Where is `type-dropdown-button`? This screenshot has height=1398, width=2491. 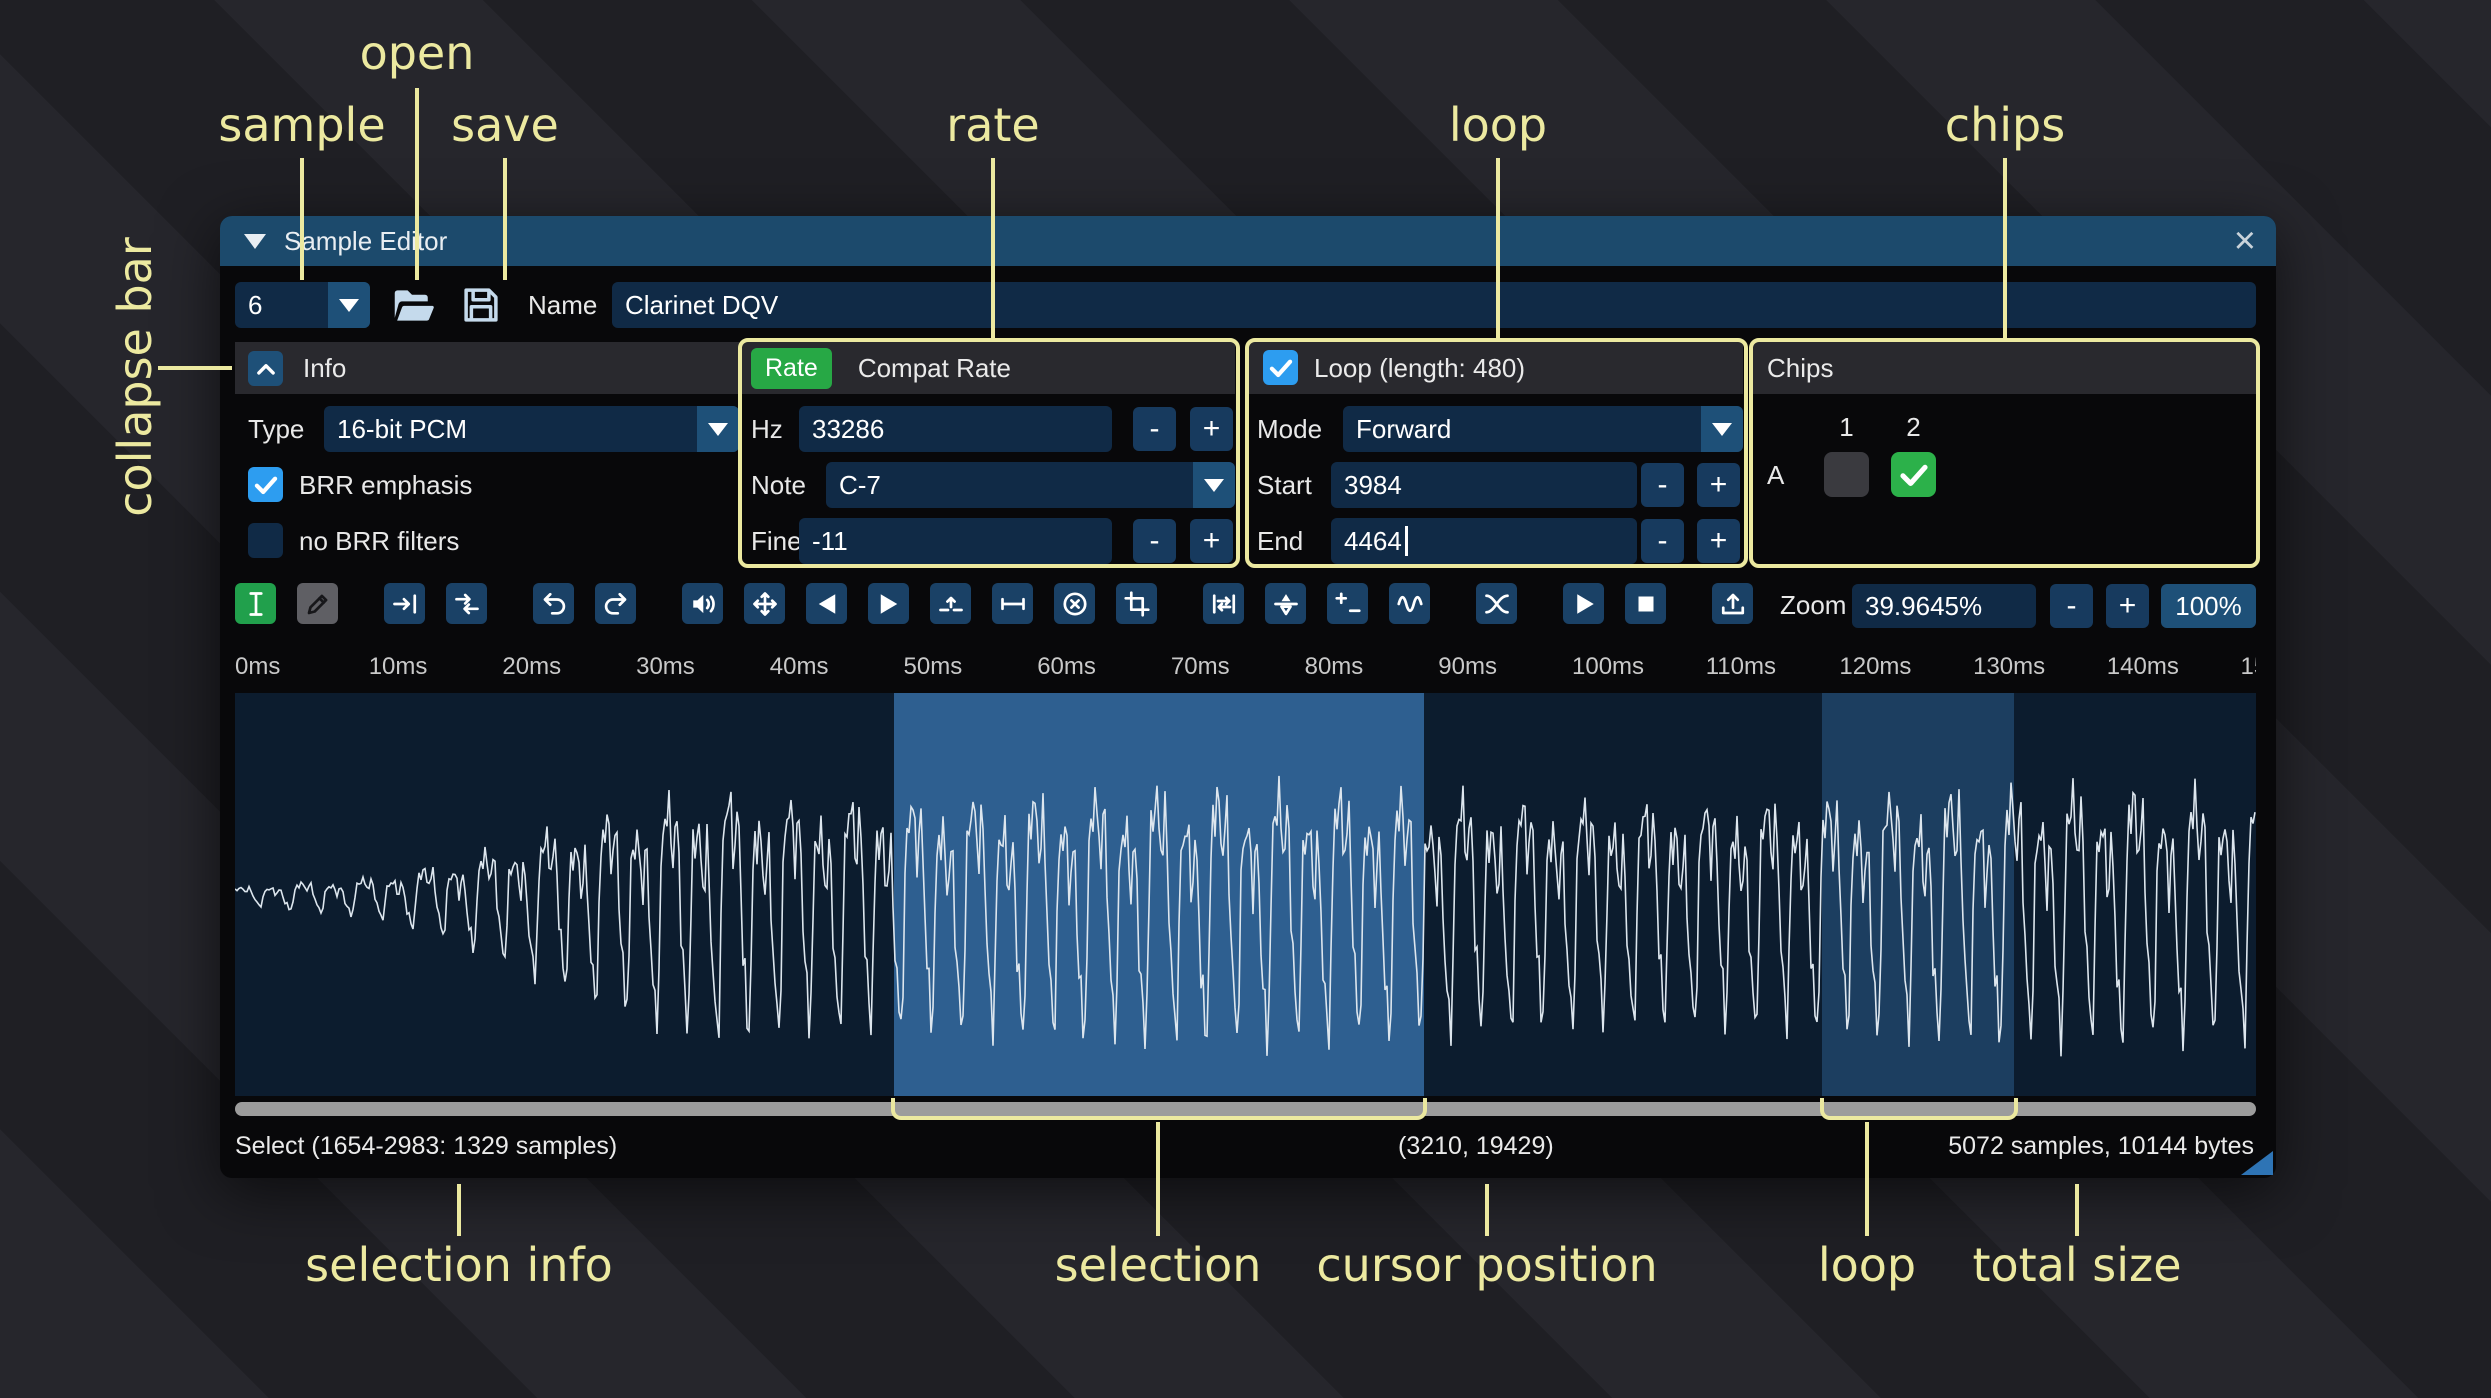 type-dropdown-button is located at coordinates (718, 429).